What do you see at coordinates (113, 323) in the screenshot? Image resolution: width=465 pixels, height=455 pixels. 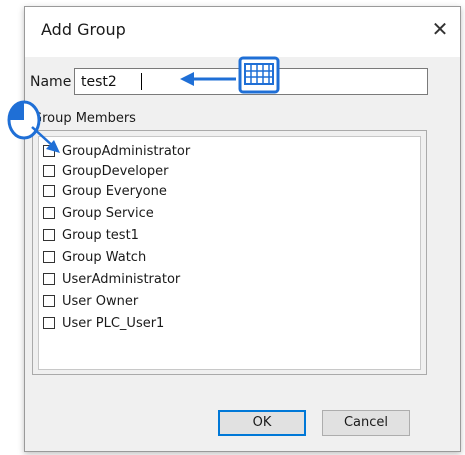 I see `member-label: User PLC_User1` at bounding box center [113, 323].